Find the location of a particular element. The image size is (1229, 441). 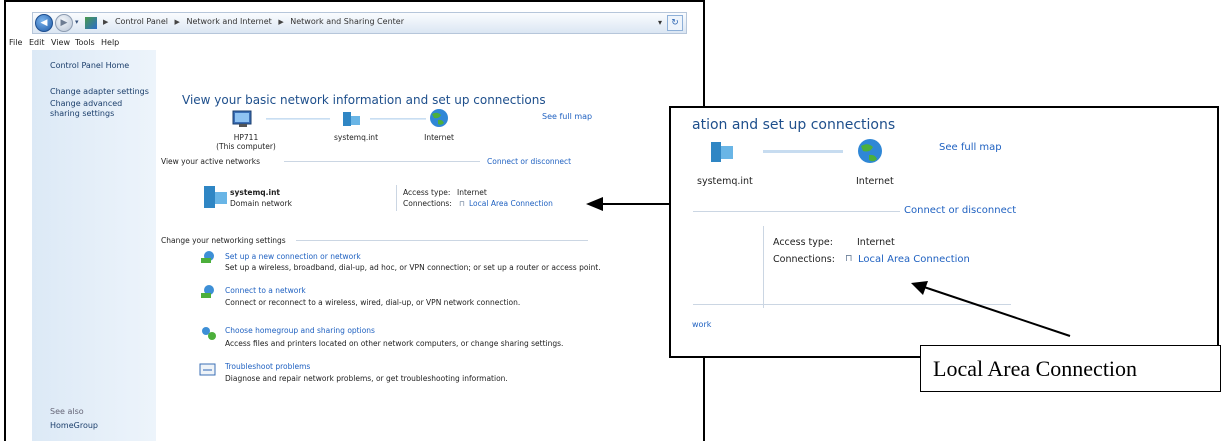

back-button: ◀ is located at coordinates (44, 23).